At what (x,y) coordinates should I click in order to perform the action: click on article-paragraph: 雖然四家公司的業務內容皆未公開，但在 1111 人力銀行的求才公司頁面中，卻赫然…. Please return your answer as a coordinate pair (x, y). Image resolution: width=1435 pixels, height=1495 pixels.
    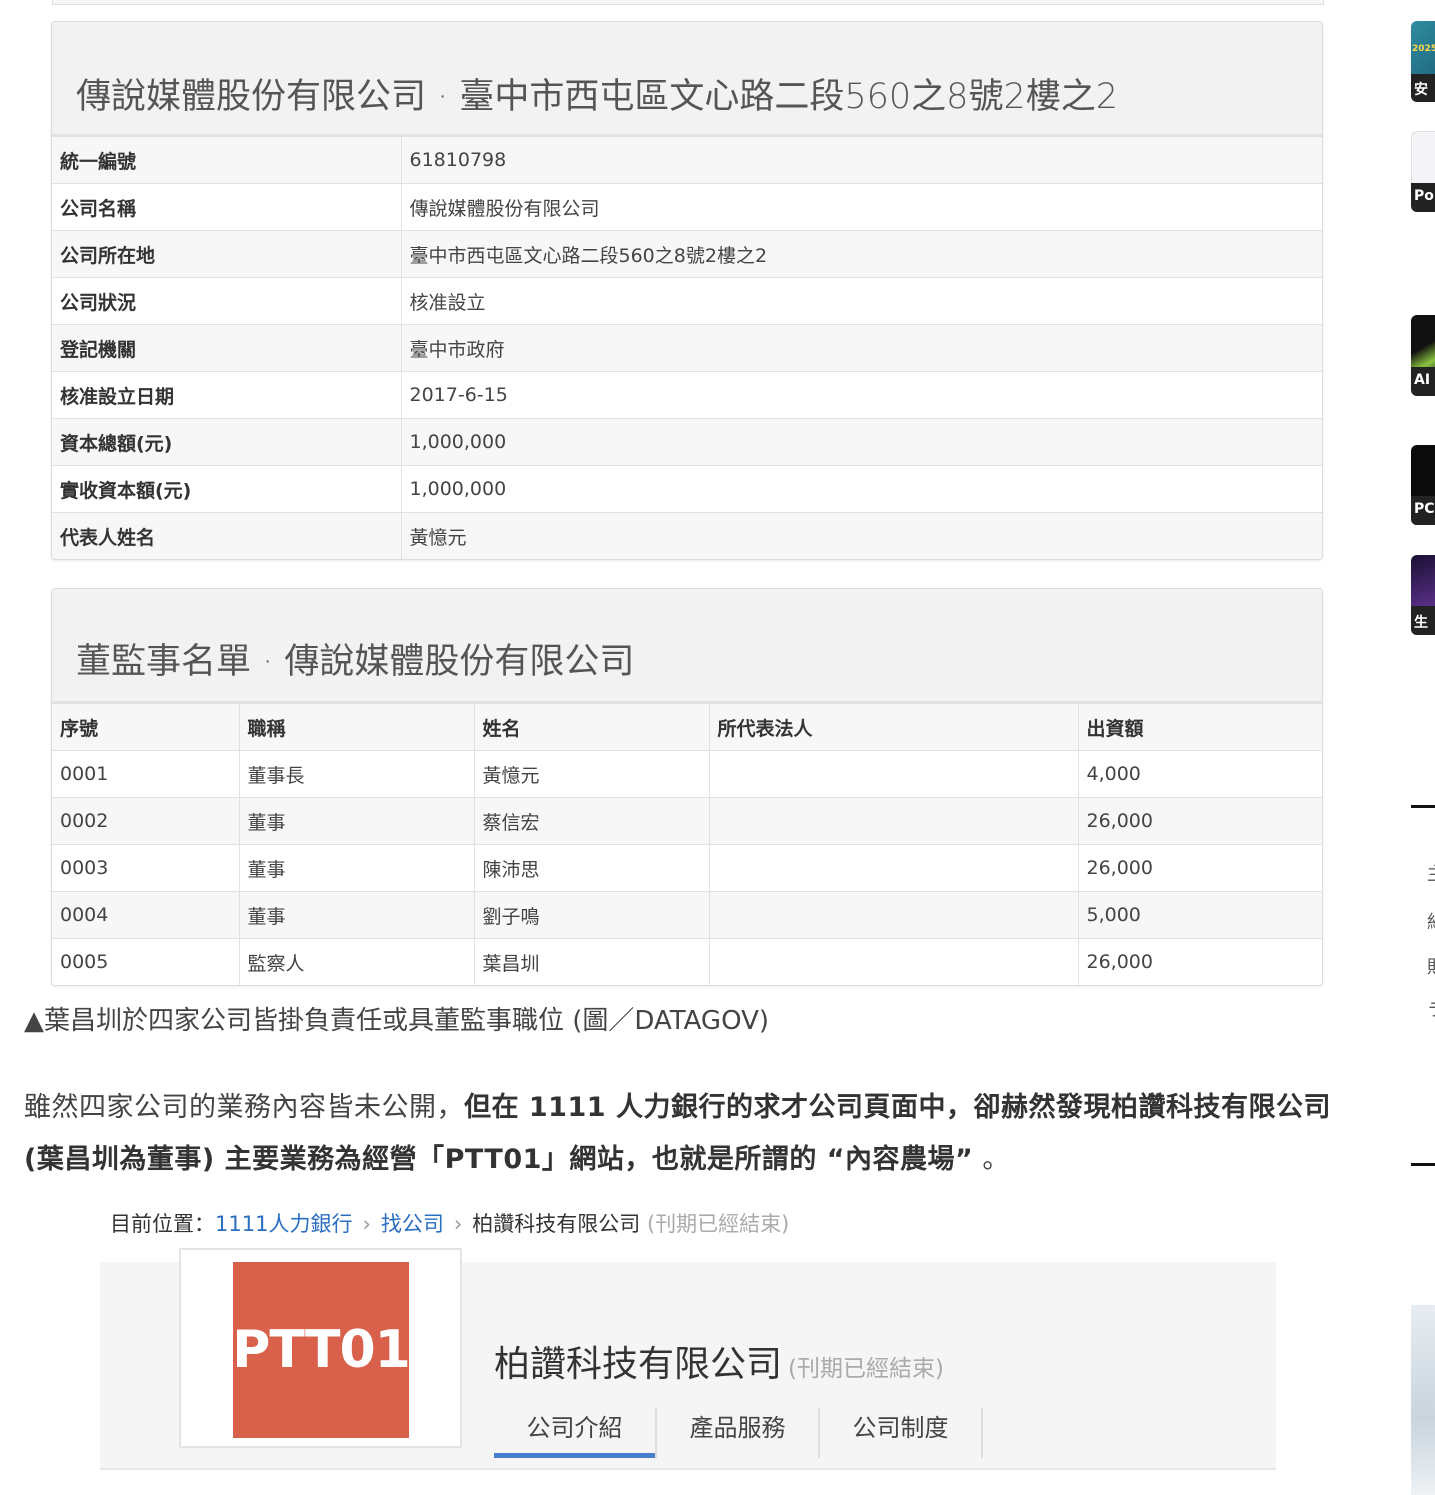
    Looking at the image, I should click on (691, 1134).